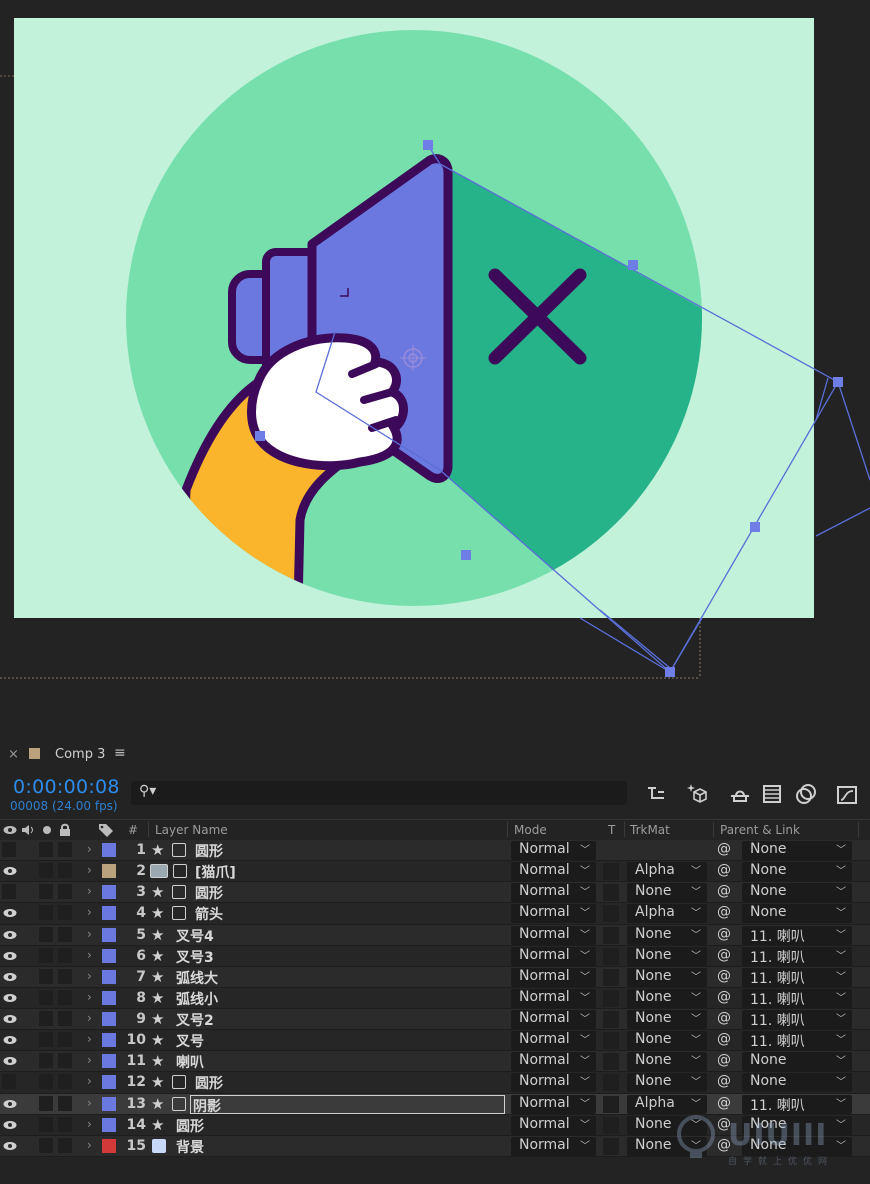  What do you see at coordinates (667, 872) in the screenshot?
I see `trkmat-dropdown: Alpha ﹀` at bounding box center [667, 872].